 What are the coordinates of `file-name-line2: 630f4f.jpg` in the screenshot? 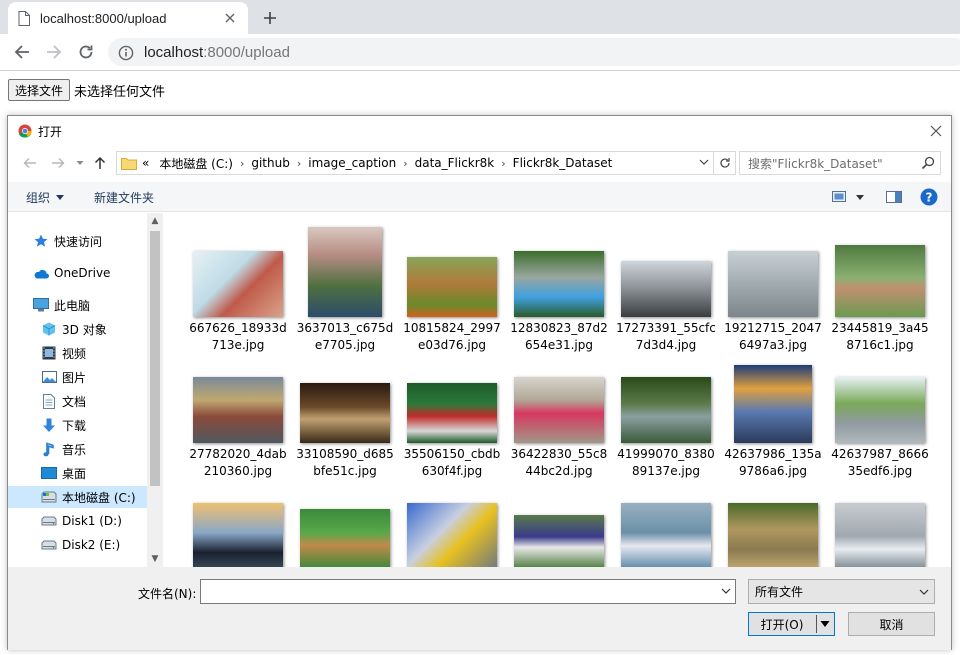 It's located at (452, 471).